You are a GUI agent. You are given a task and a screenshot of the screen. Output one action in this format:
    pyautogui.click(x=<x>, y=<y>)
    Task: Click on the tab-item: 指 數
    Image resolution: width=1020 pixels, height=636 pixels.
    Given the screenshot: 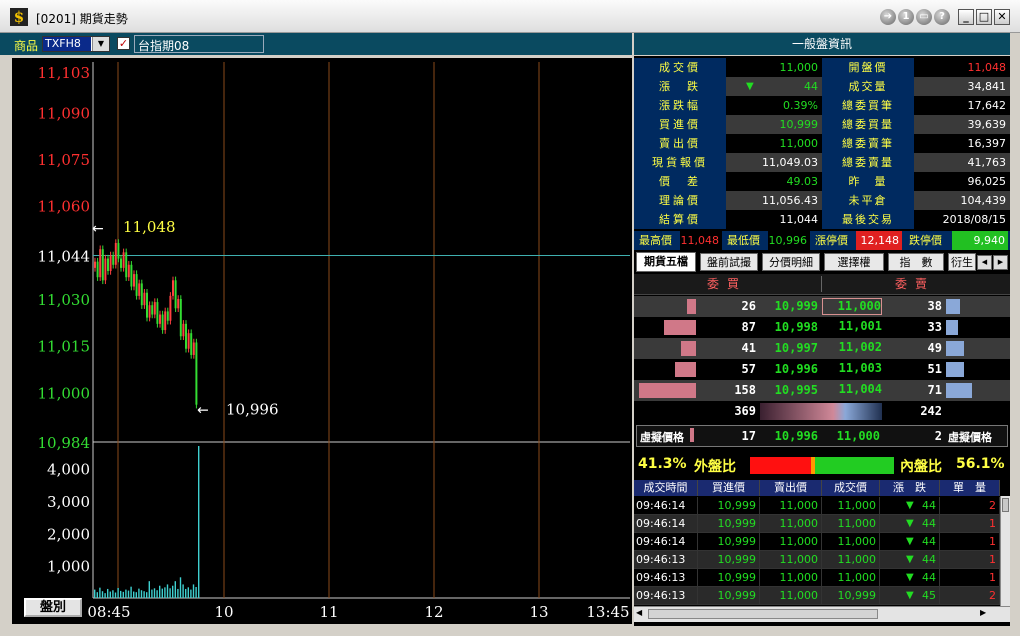 What is the action you would take?
    pyautogui.click(x=916, y=262)
    